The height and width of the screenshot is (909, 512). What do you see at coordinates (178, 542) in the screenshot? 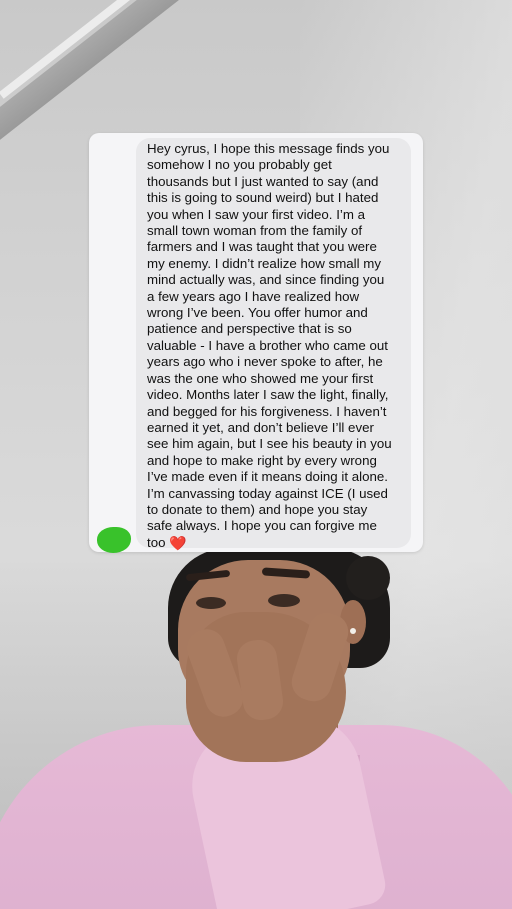
I see `red-heart-icon: ❤️` at bounding box center [178, 542].